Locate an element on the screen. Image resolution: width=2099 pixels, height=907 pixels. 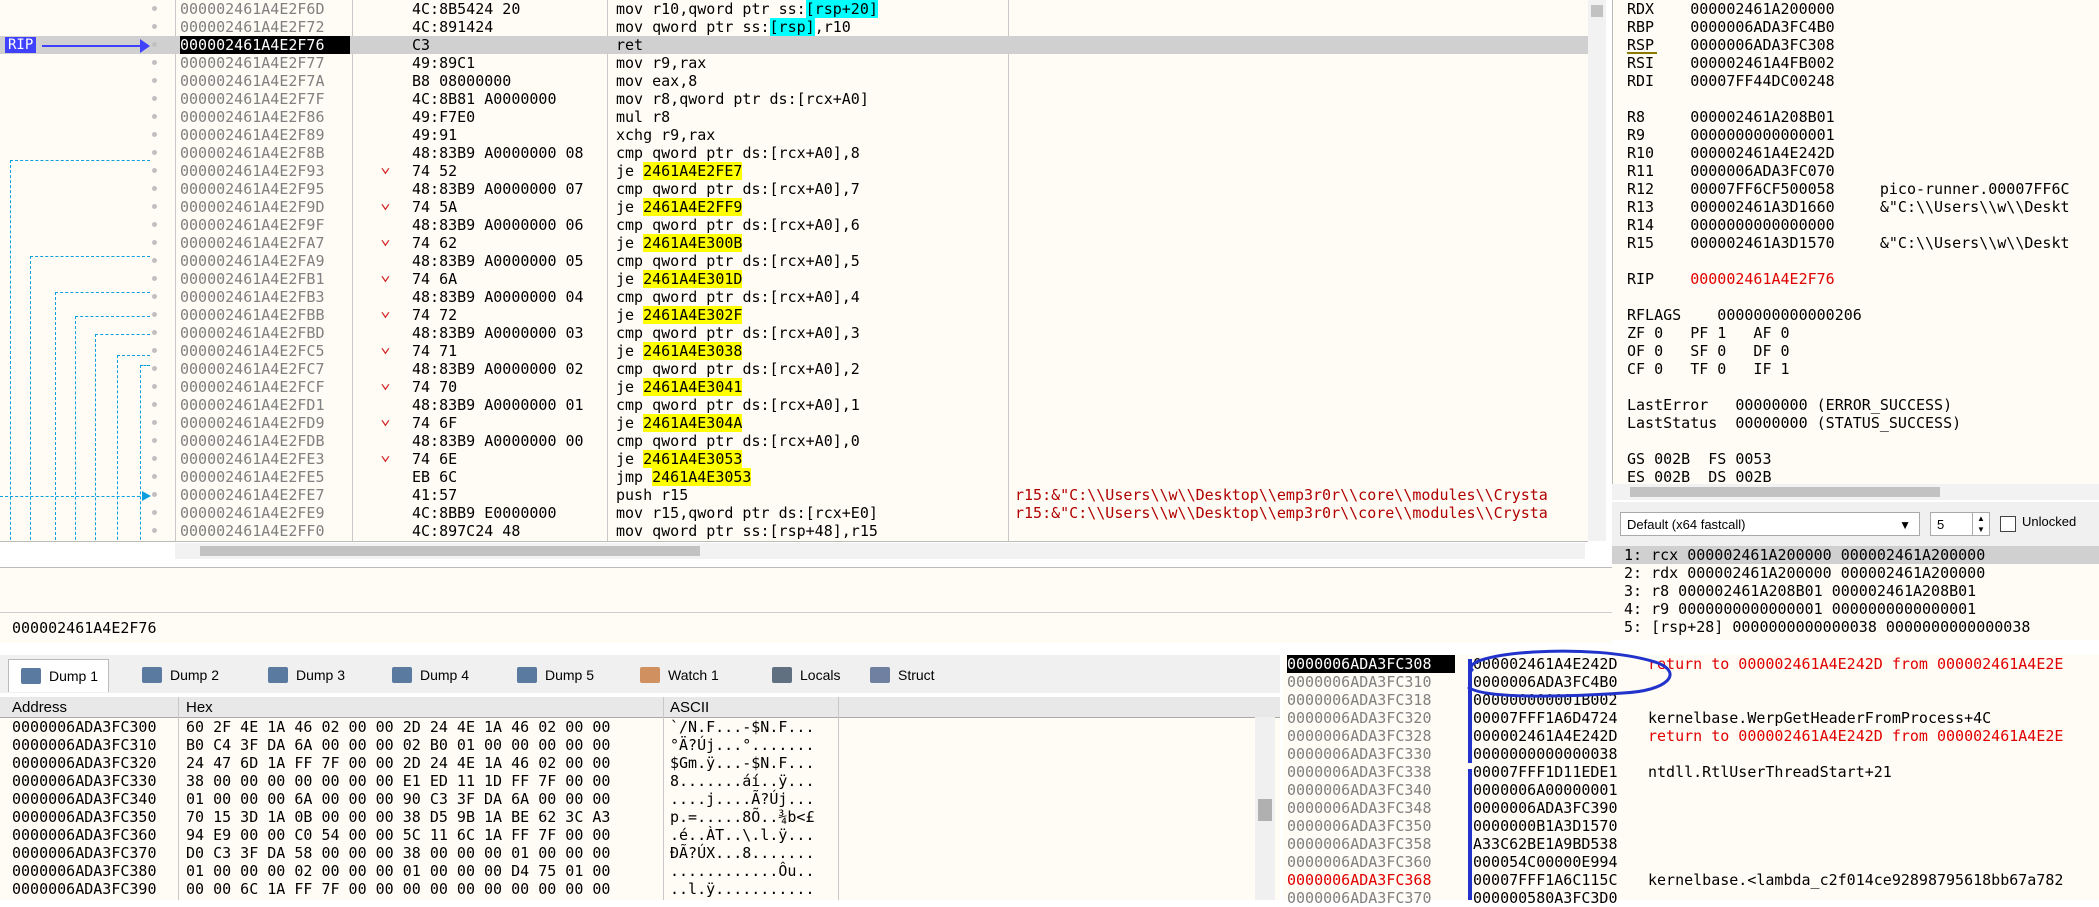
disasm-row: 000002461A4E2FD9 ⌄ 74 6F je 2461A4E304A is located at coordinates (794, 420).